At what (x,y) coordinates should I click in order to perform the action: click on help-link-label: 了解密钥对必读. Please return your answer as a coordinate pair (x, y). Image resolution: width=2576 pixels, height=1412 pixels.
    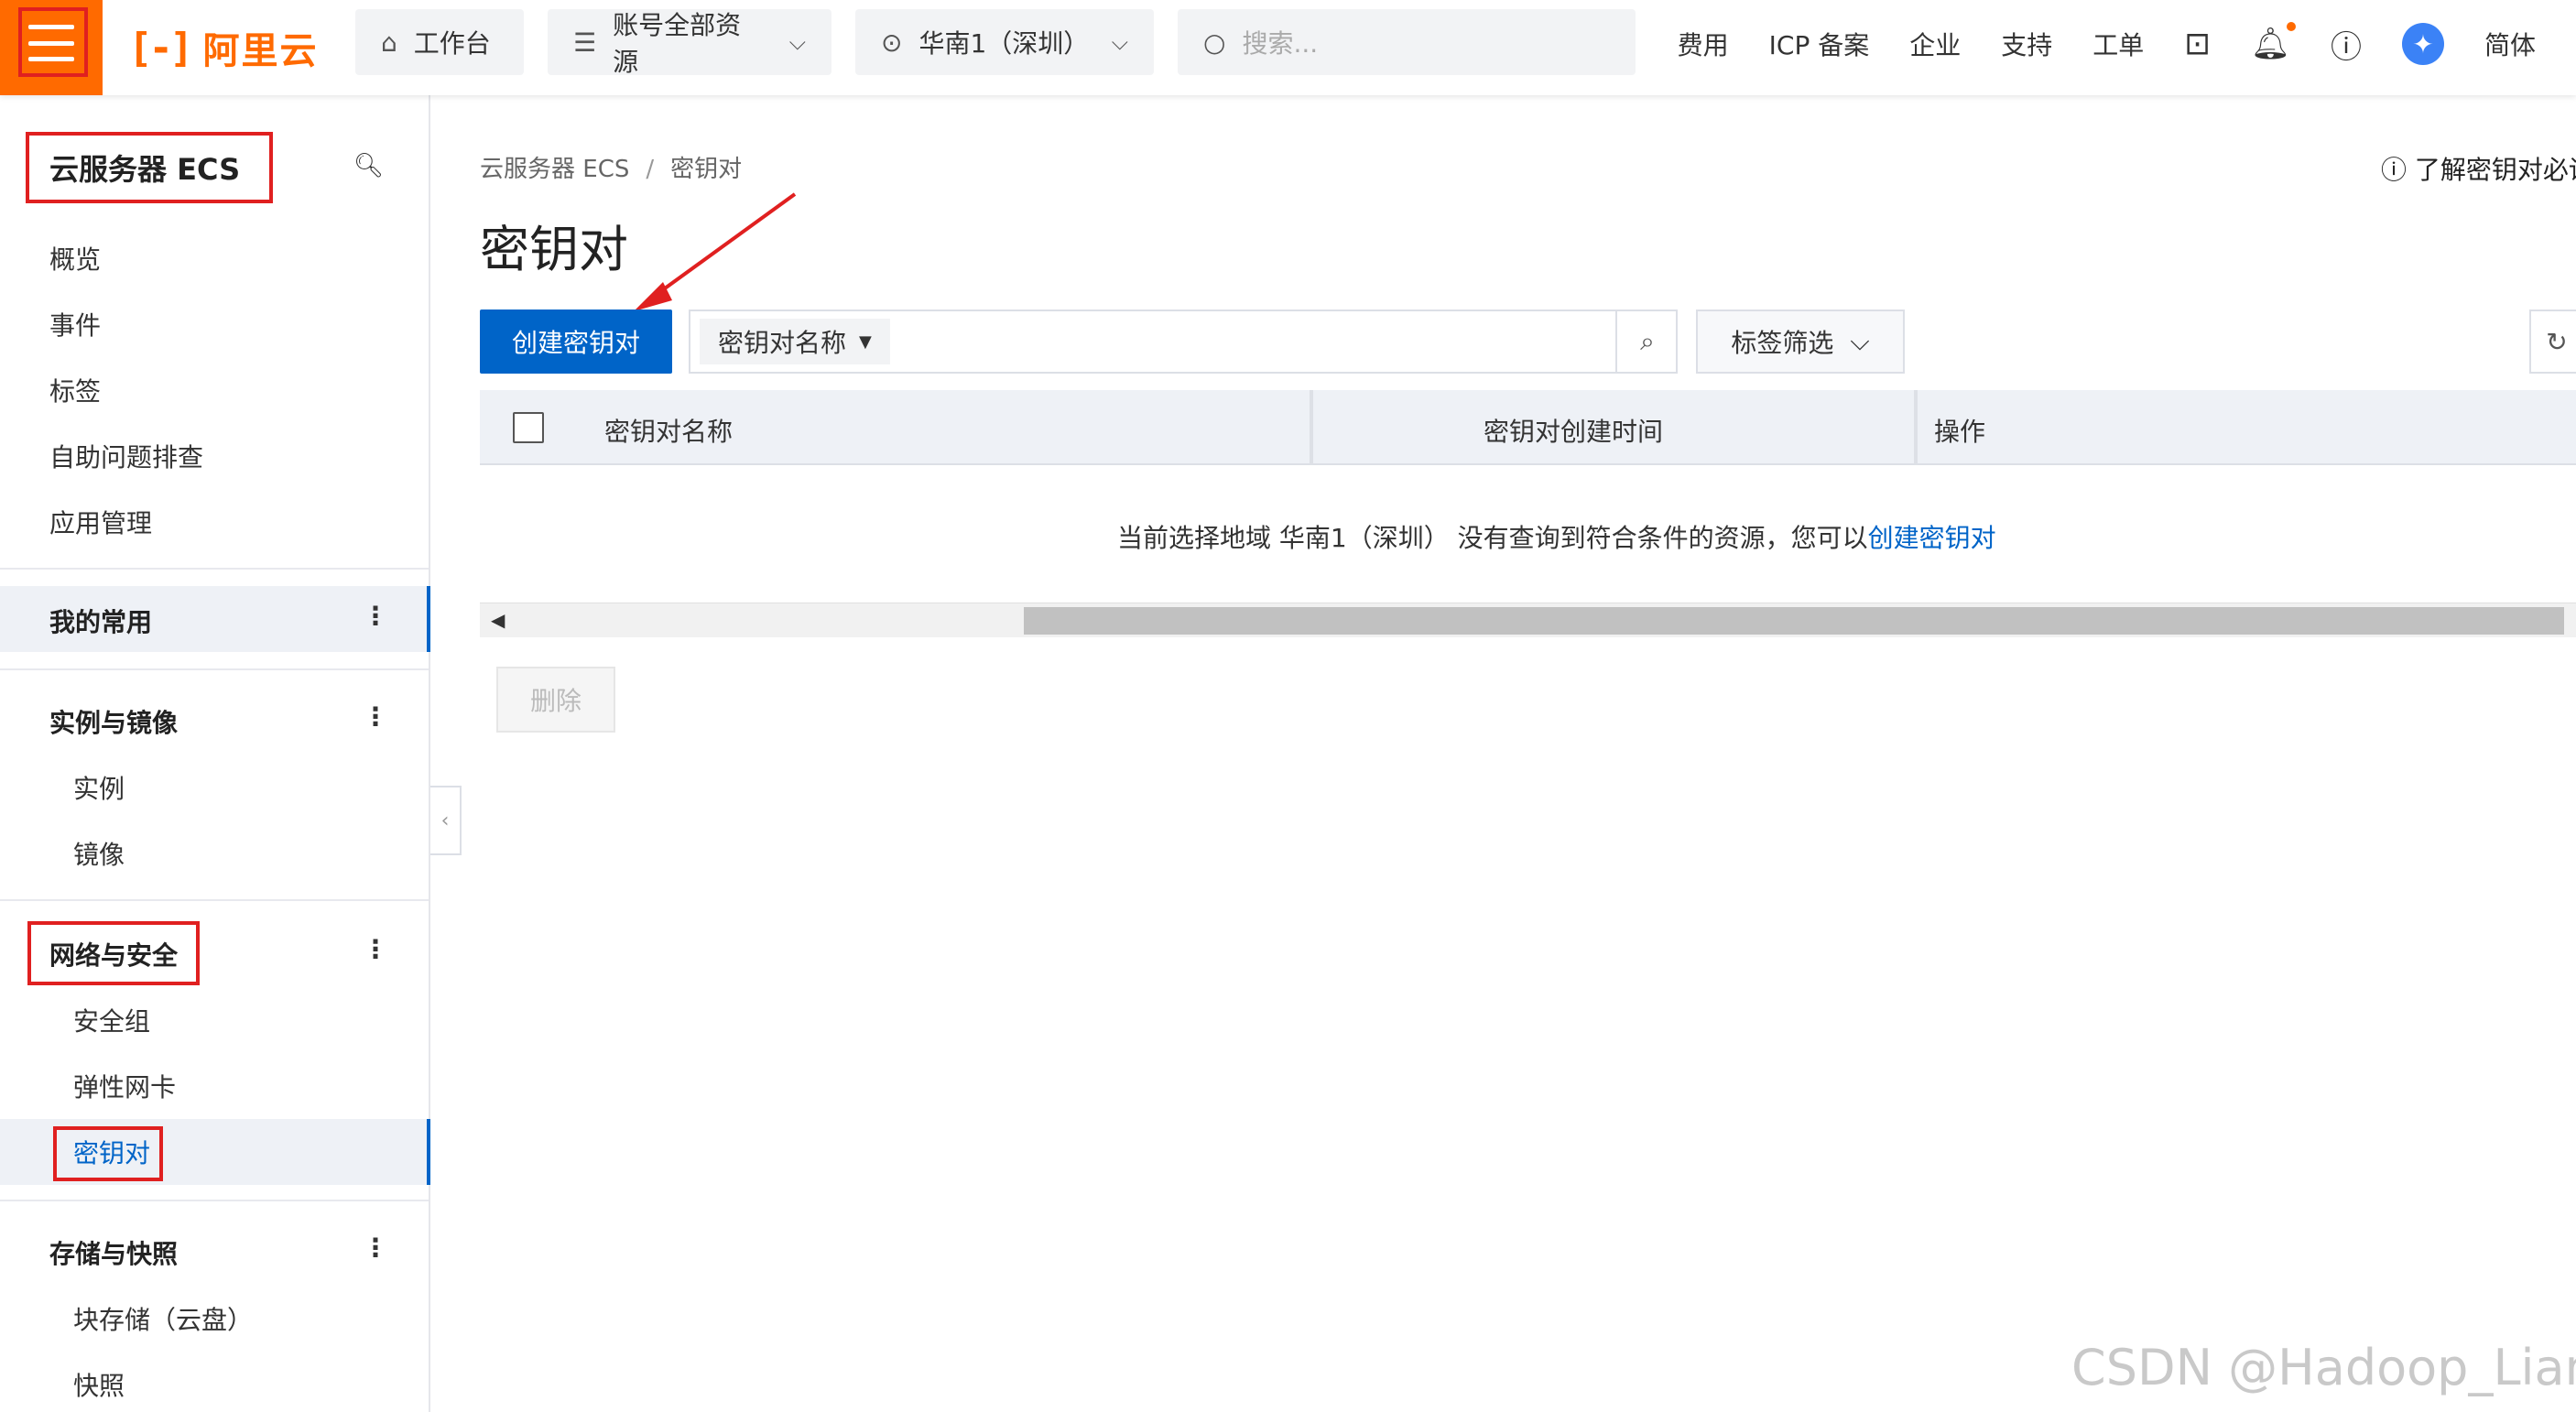
    Looking at the image, I should click on (2495, 170).